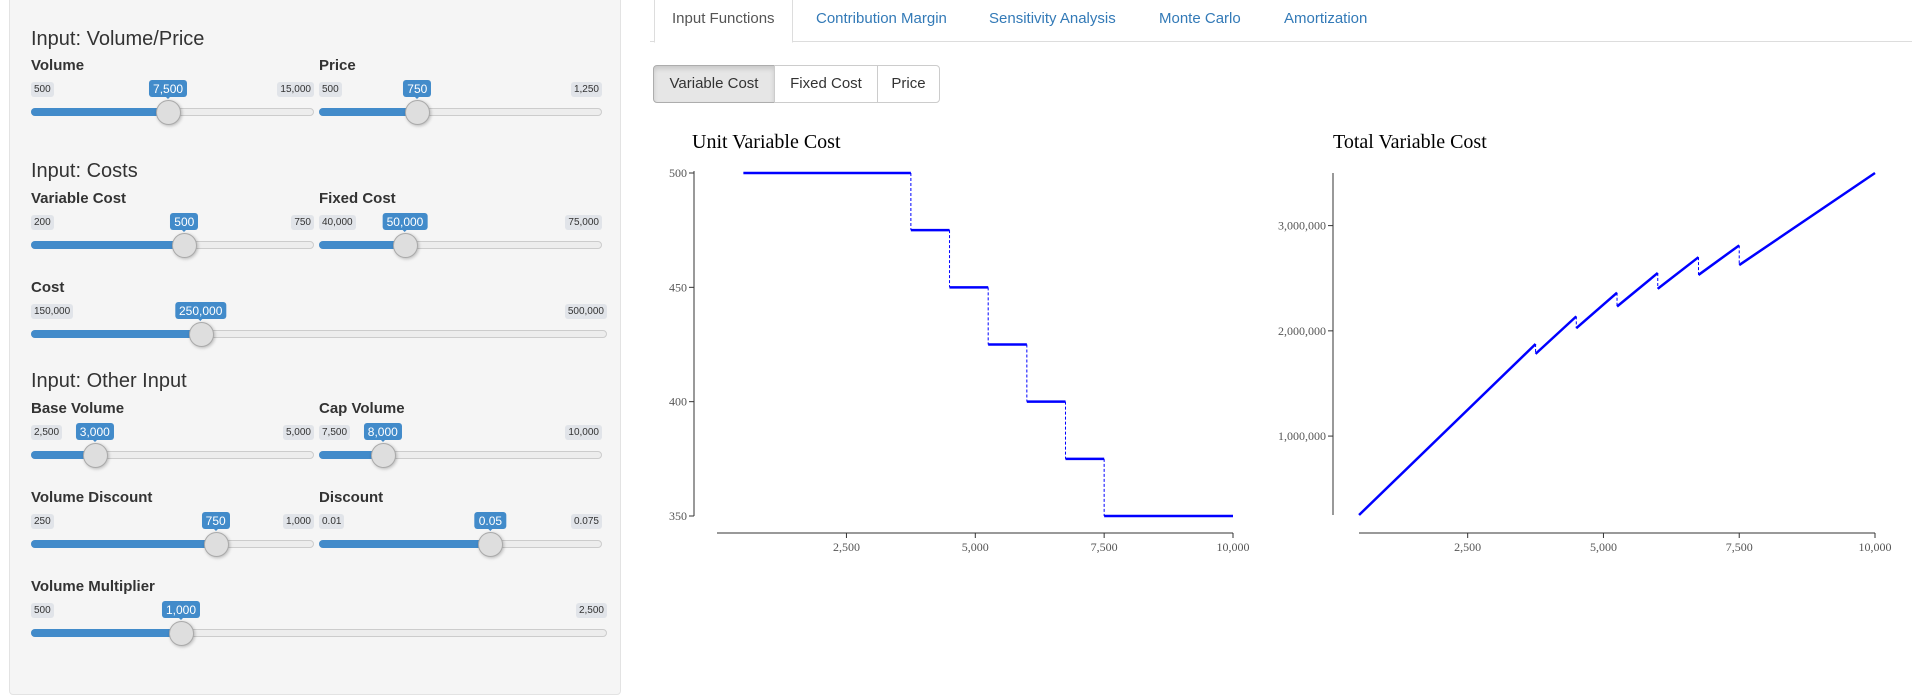  Describe the element at coordinates (678, 402) in the screenshot. I see `unit-cost-y-tick-label: 400` at that location.